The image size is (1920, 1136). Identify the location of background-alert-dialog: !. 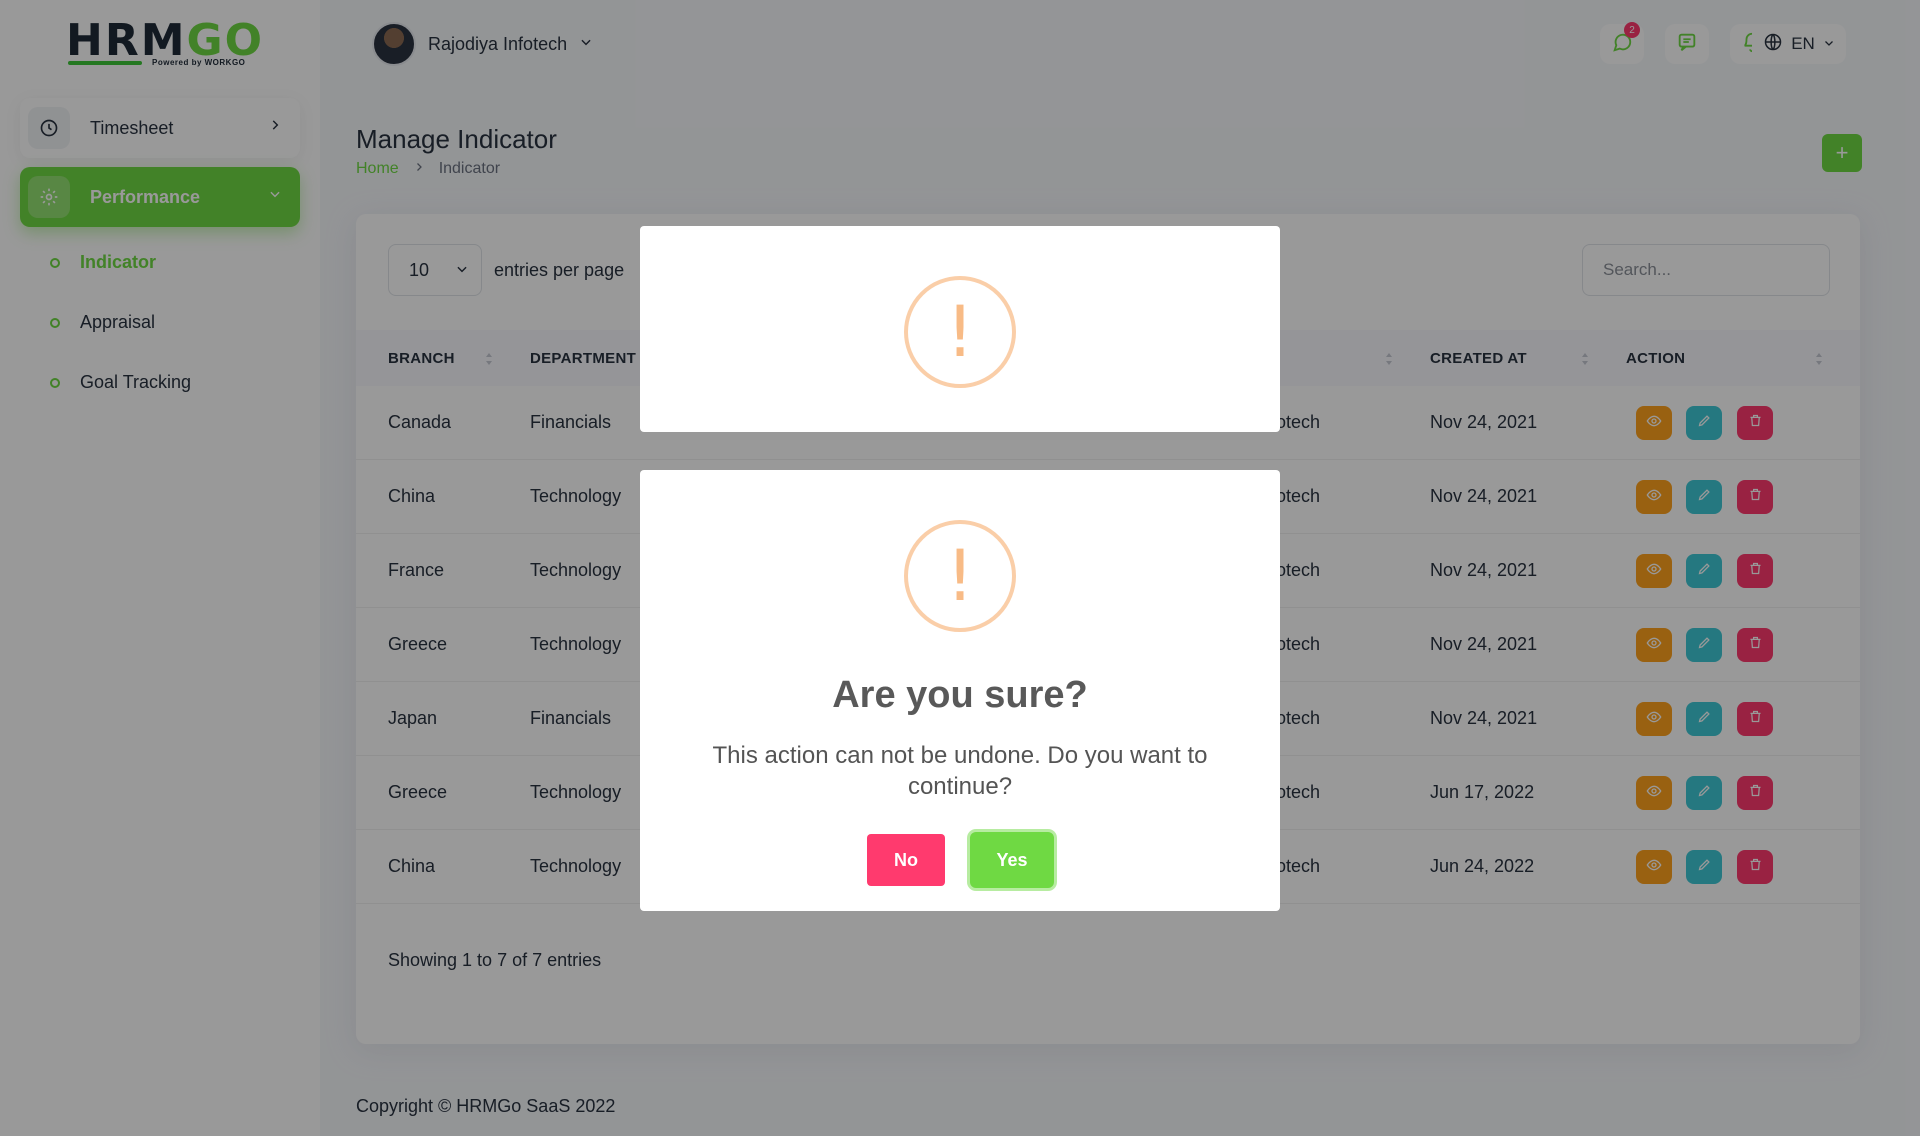
(960, 329).